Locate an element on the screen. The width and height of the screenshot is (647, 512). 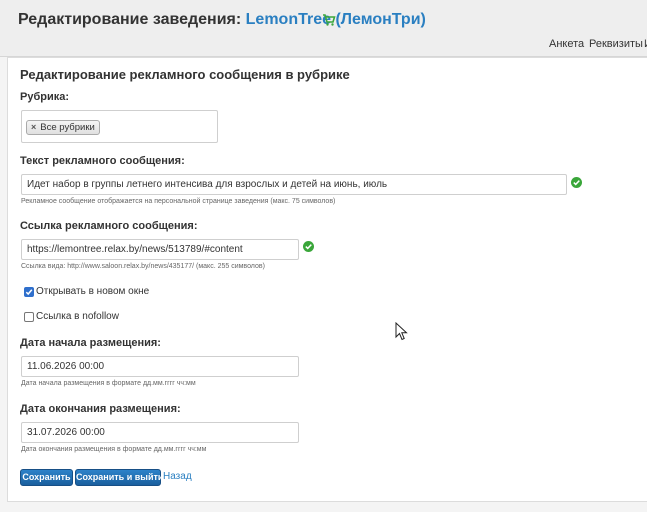
link-label: Ссылка рекламного сообщения: is located at coordinates (109, 226).